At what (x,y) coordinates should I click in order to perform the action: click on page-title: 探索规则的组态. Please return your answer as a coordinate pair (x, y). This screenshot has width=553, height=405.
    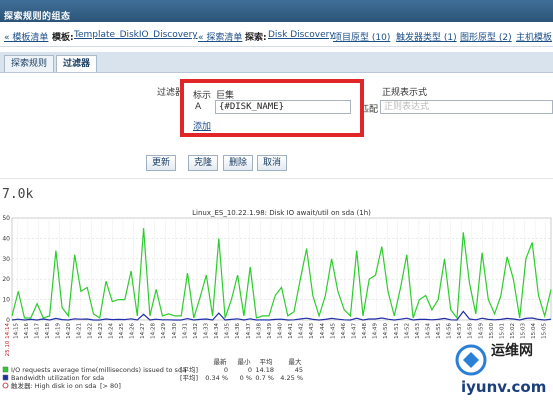
    Looking at the image, I should click on (37, 17).